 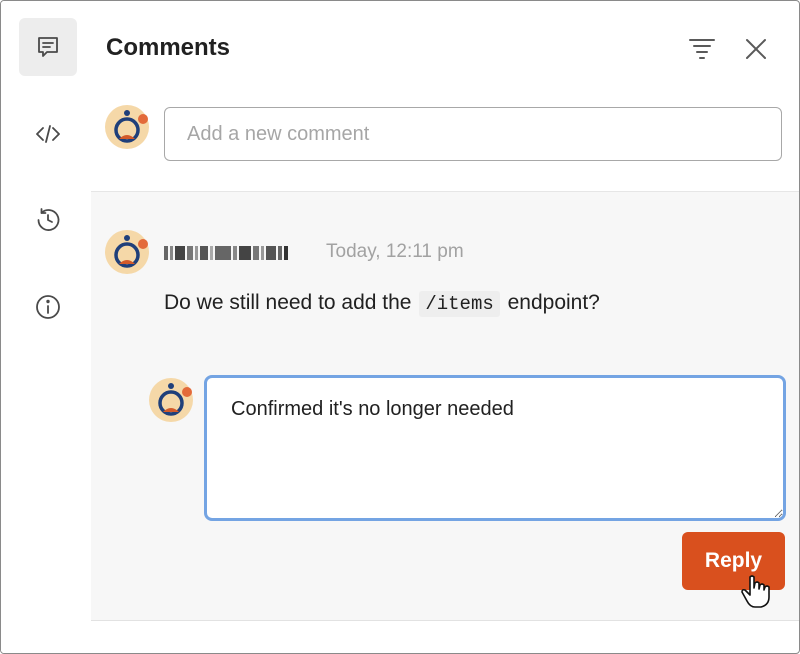 What do you see at coordinates (171, 400) in the screenshot?
I see `reply-avatar` at bounding box center [171, 400].